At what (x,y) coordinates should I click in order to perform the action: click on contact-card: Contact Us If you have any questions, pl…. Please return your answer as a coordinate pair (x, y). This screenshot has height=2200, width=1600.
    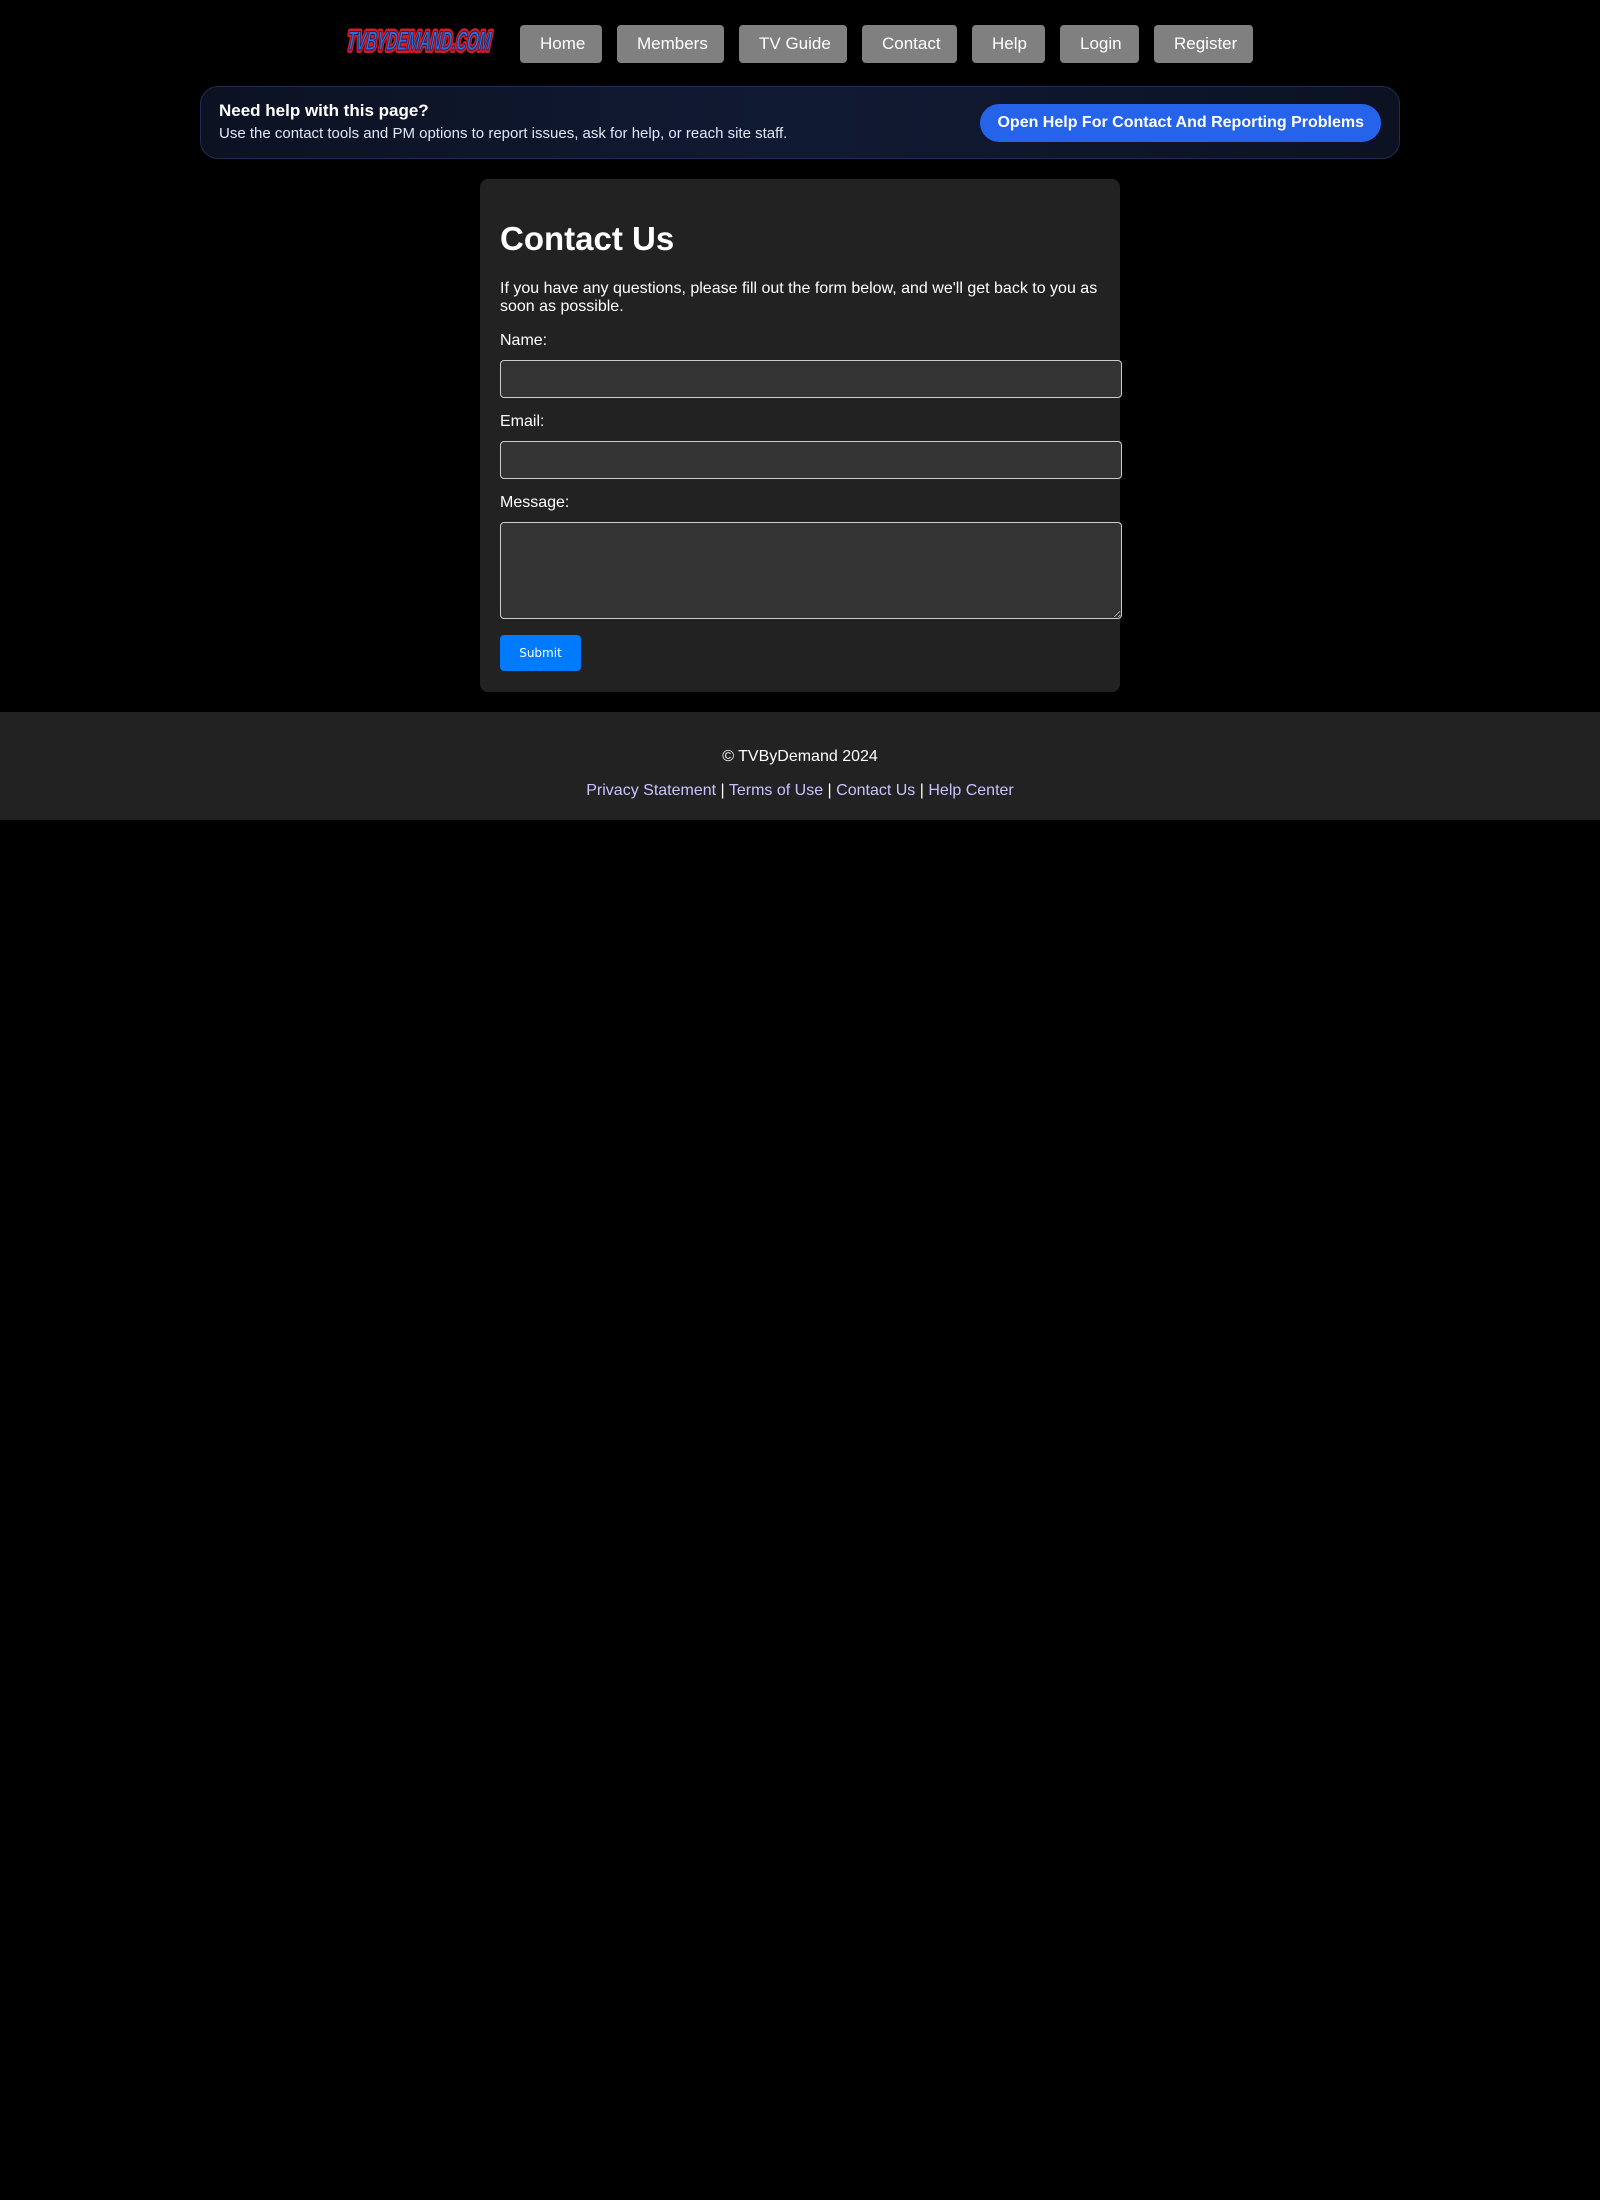
    Looking at the image, I should click on (801, 435).